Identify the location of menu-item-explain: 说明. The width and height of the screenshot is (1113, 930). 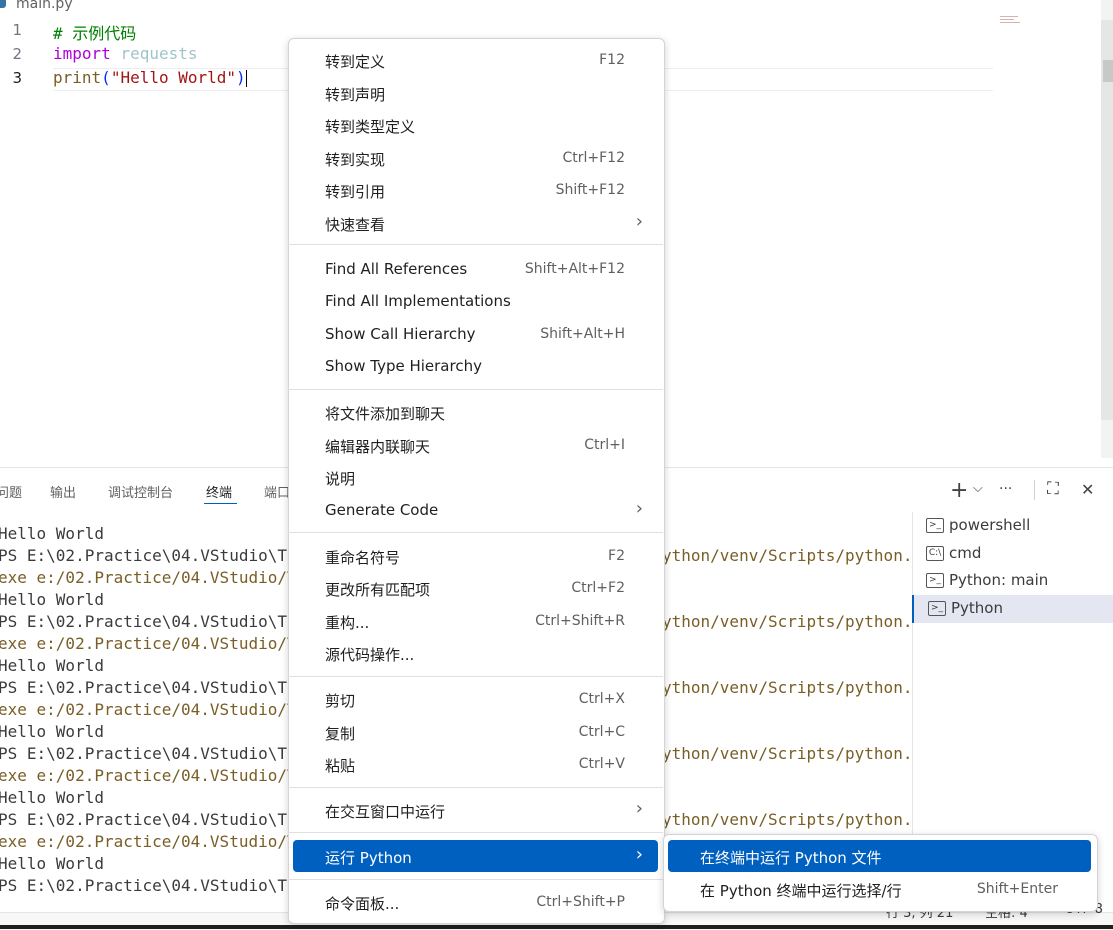
(475, 478).